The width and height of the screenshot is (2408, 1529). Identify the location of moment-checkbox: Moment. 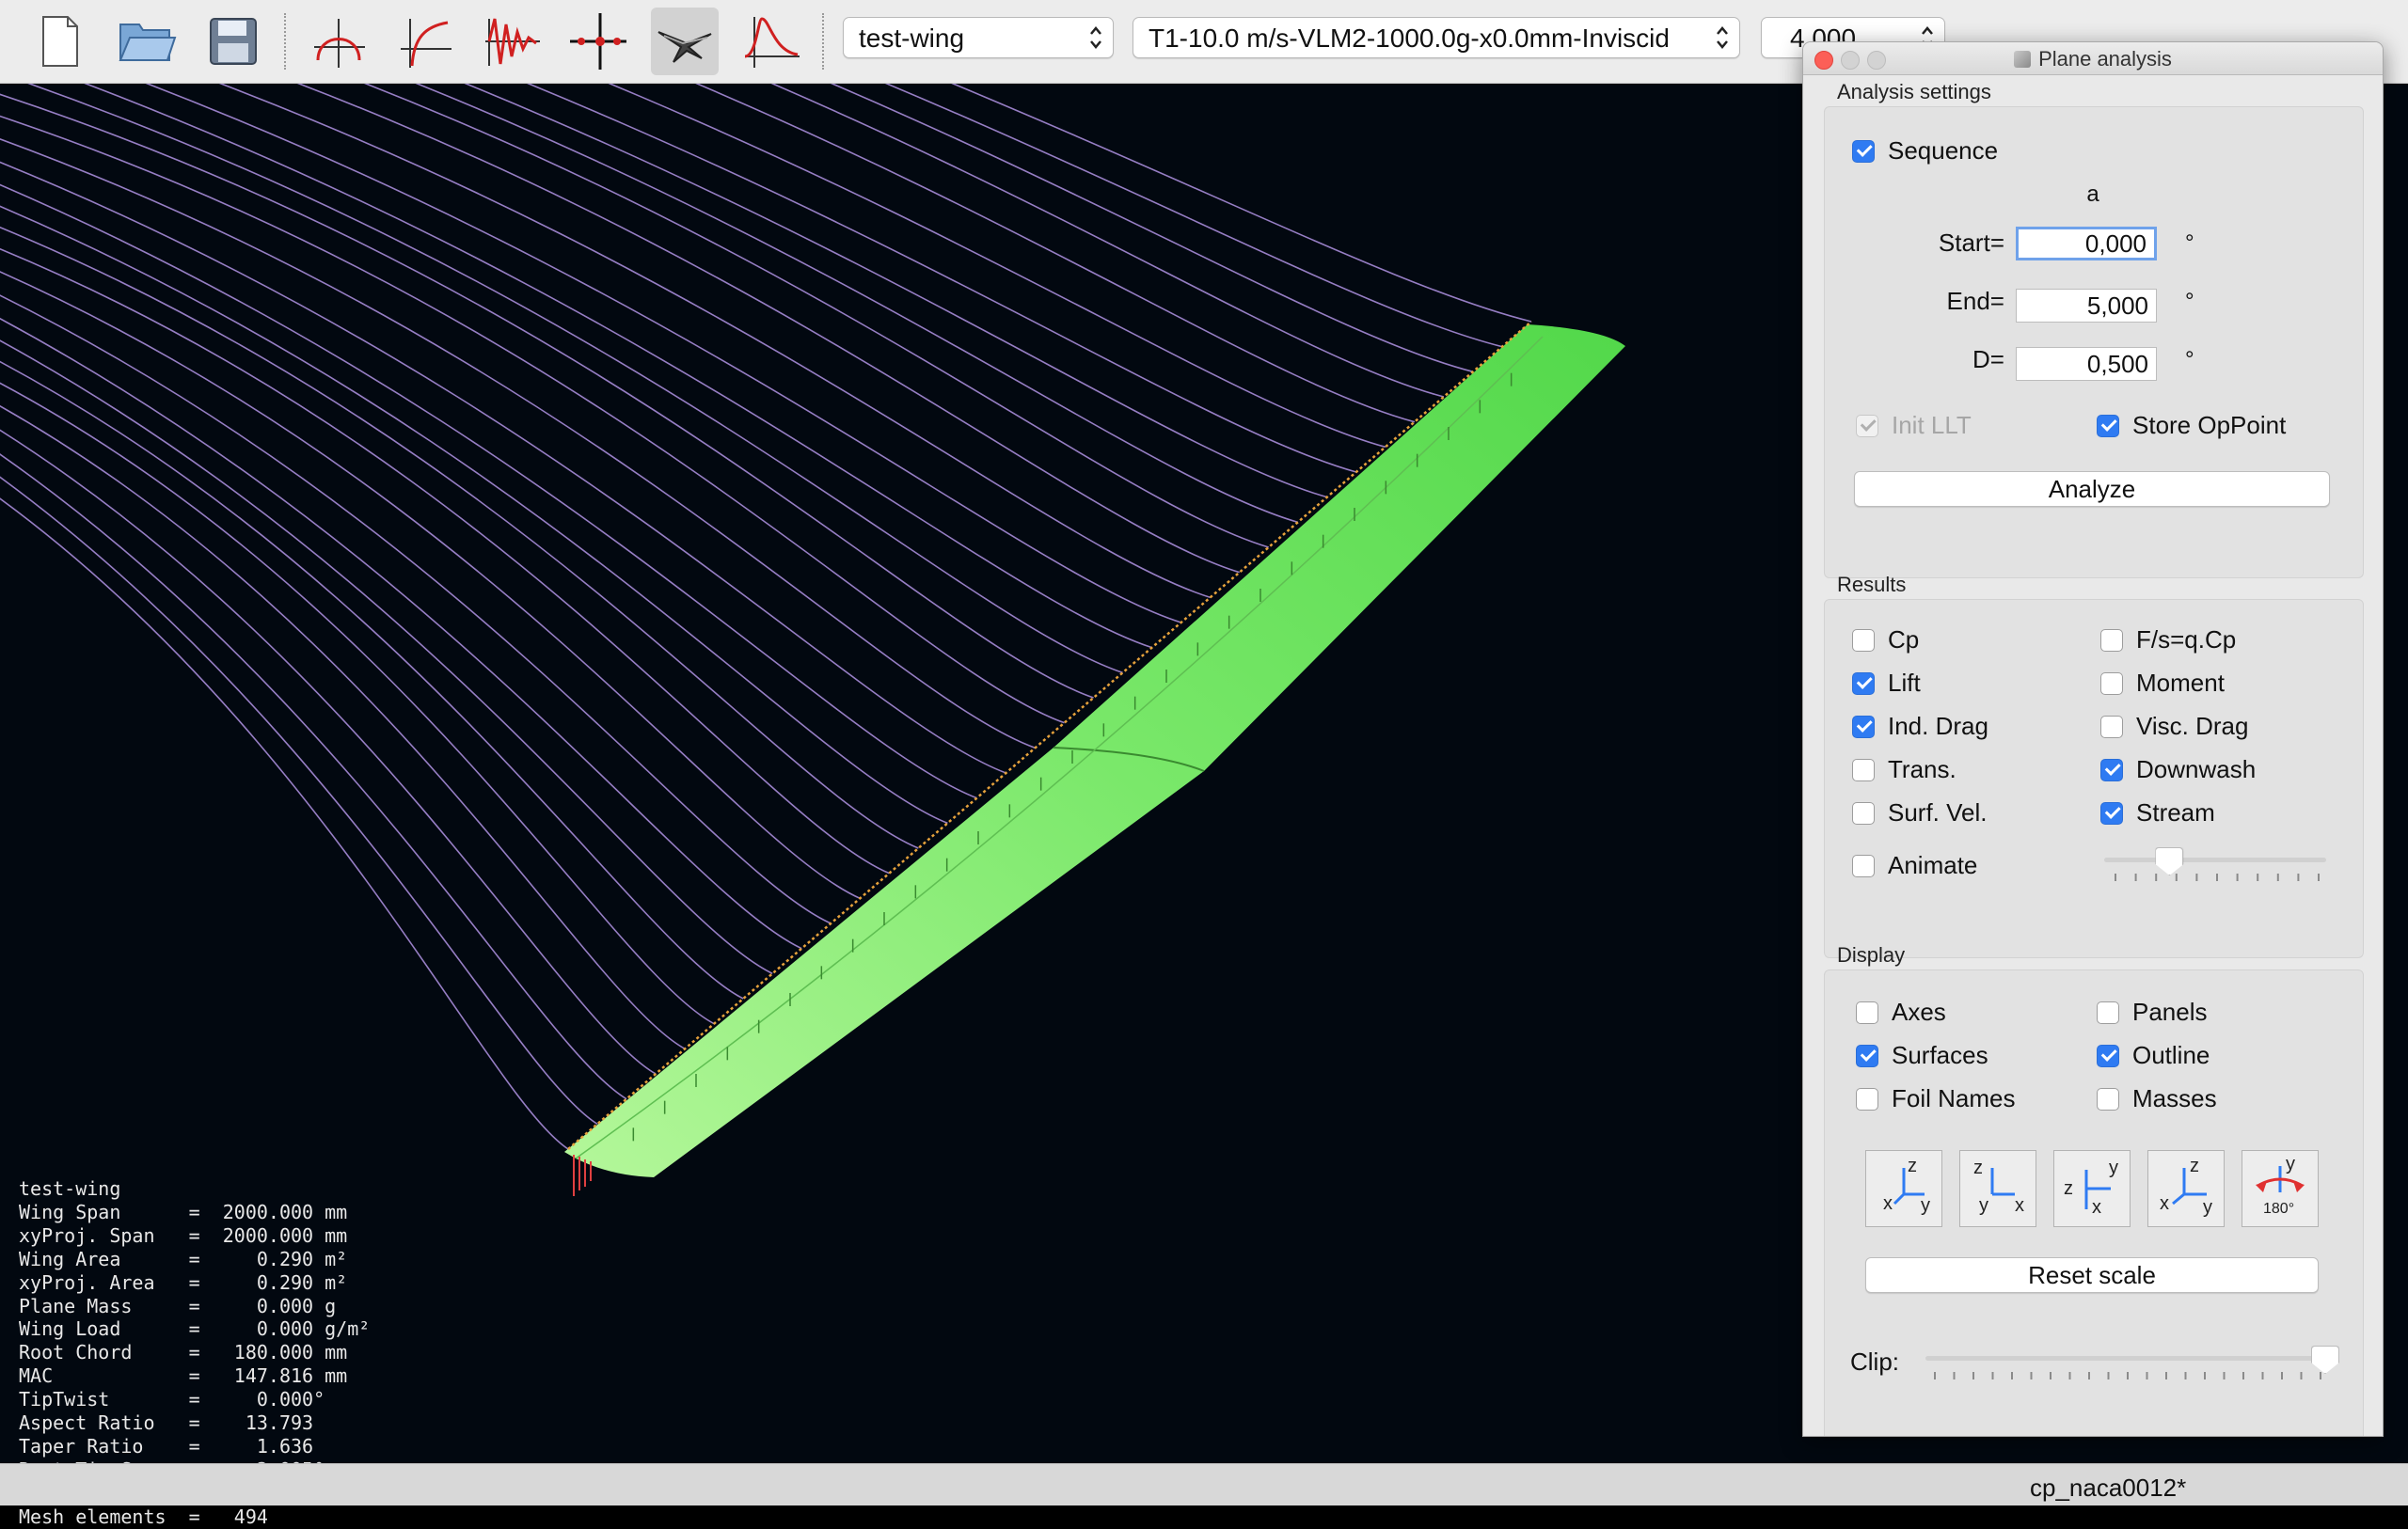
(2163, 683).